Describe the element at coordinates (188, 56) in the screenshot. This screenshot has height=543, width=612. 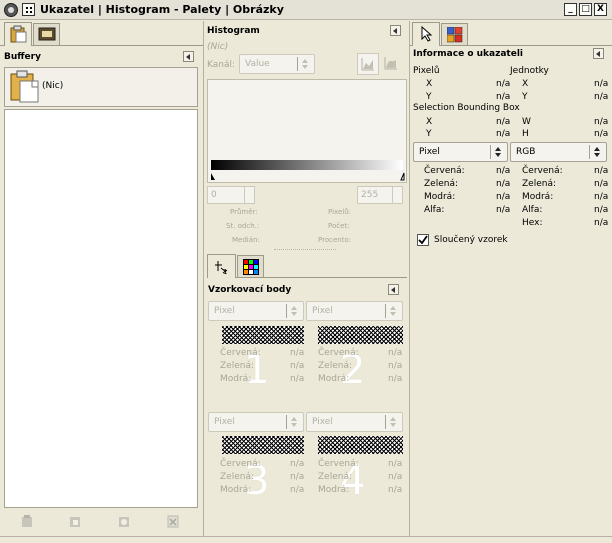
I see `buffers-menu-button` at that location.